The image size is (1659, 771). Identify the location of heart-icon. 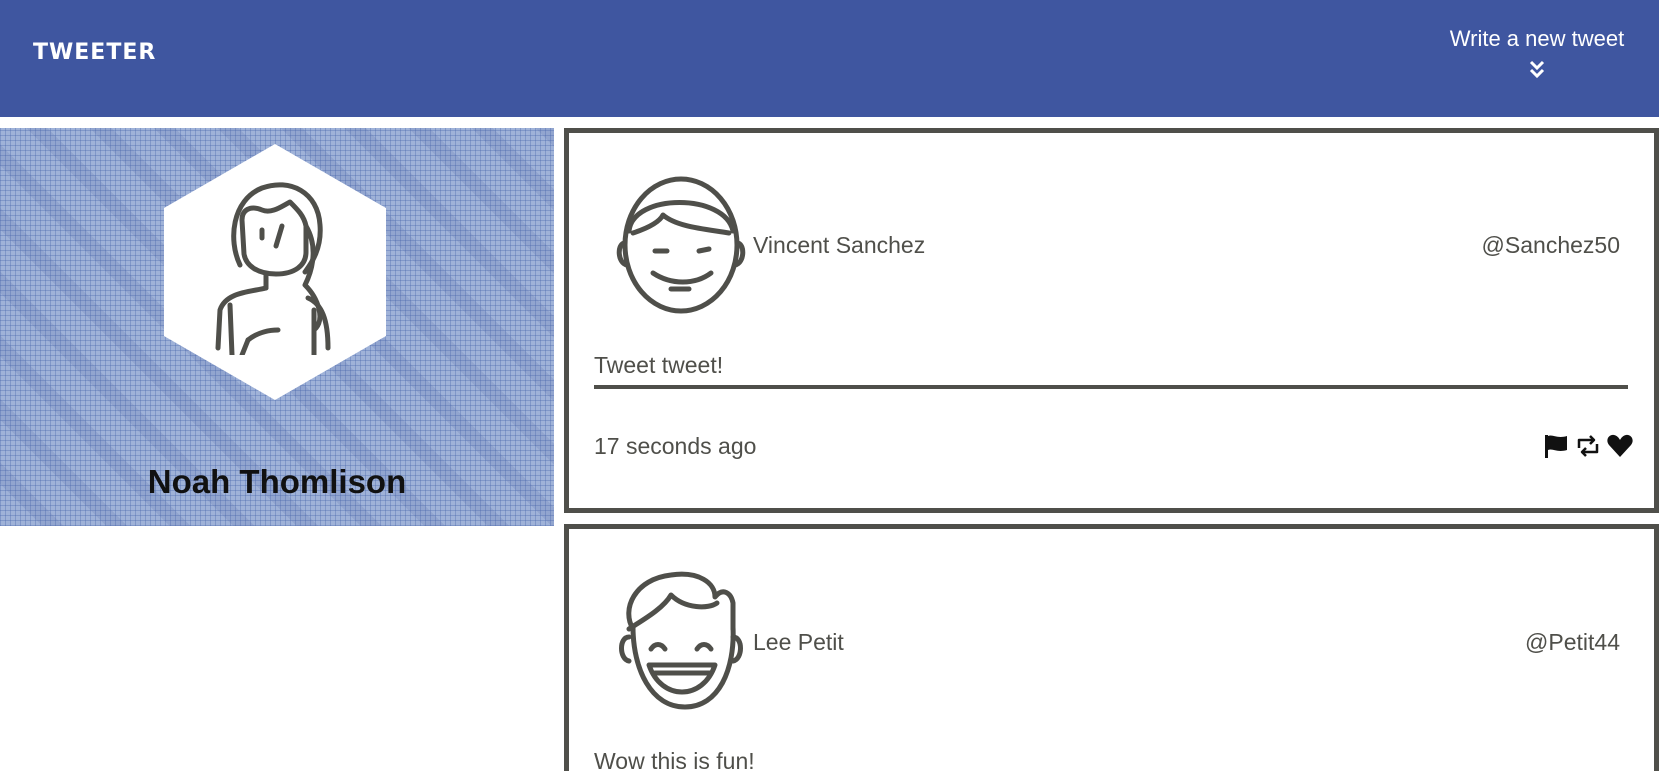
(1620, 446).